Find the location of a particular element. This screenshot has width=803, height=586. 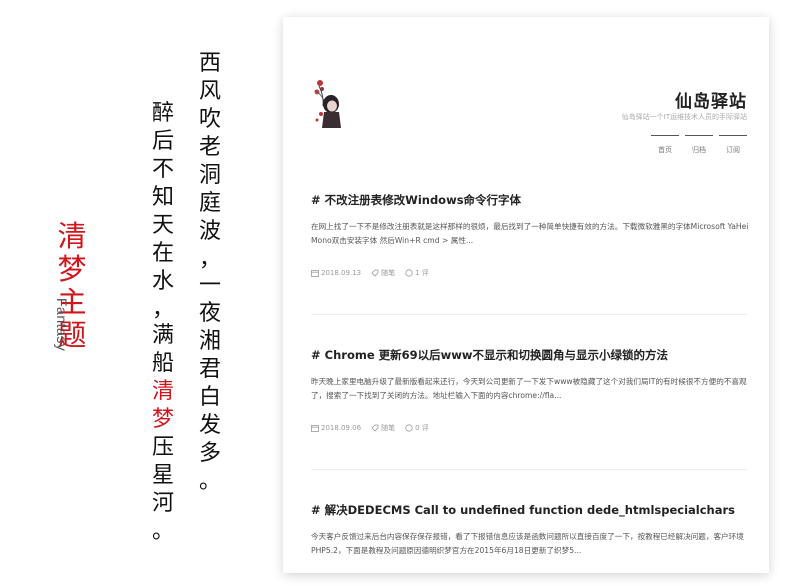

post-comments: 0 评 is located at coordinates (417, 428).